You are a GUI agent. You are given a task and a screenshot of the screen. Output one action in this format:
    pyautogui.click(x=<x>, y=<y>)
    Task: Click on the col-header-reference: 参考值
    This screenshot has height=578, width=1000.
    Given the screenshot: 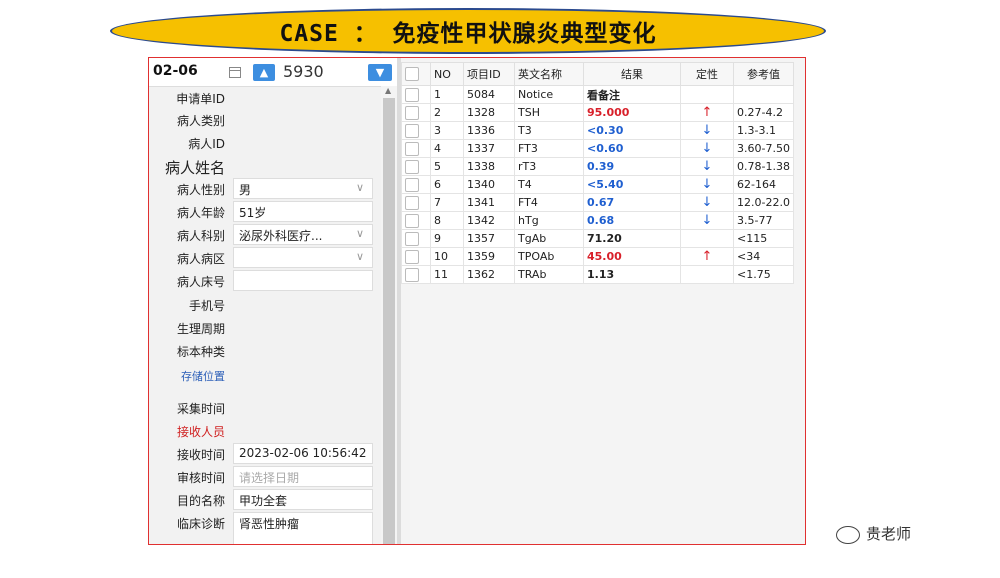 What is the action you would take?
    pyautogui.click(x=763, y=74)
    